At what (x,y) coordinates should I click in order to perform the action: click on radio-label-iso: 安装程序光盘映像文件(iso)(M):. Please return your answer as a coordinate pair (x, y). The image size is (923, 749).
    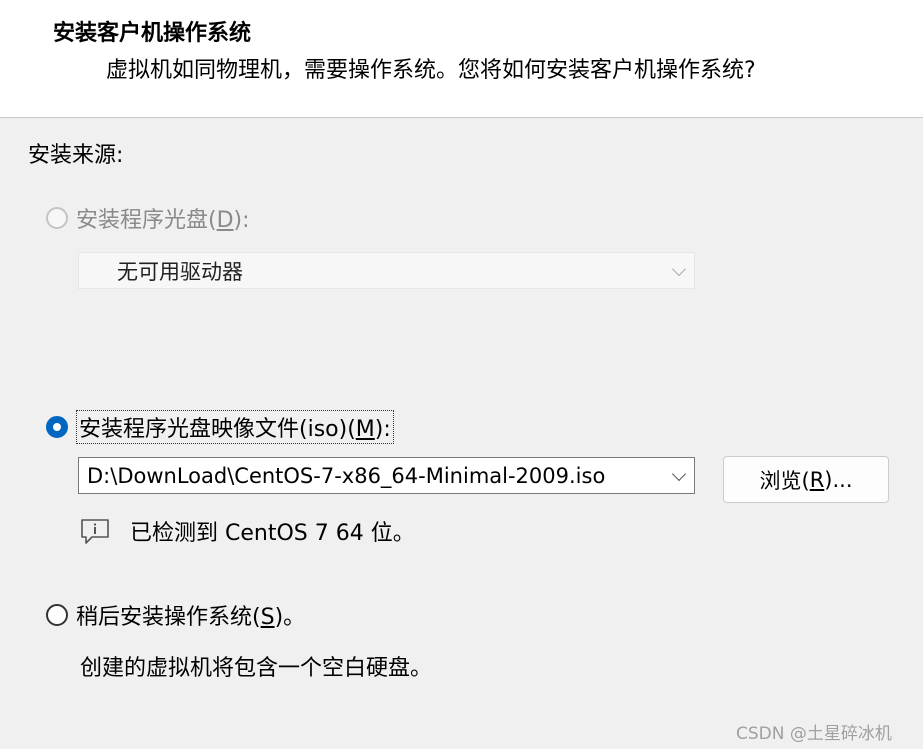
    Looking at the image, I should click on (235, 427).